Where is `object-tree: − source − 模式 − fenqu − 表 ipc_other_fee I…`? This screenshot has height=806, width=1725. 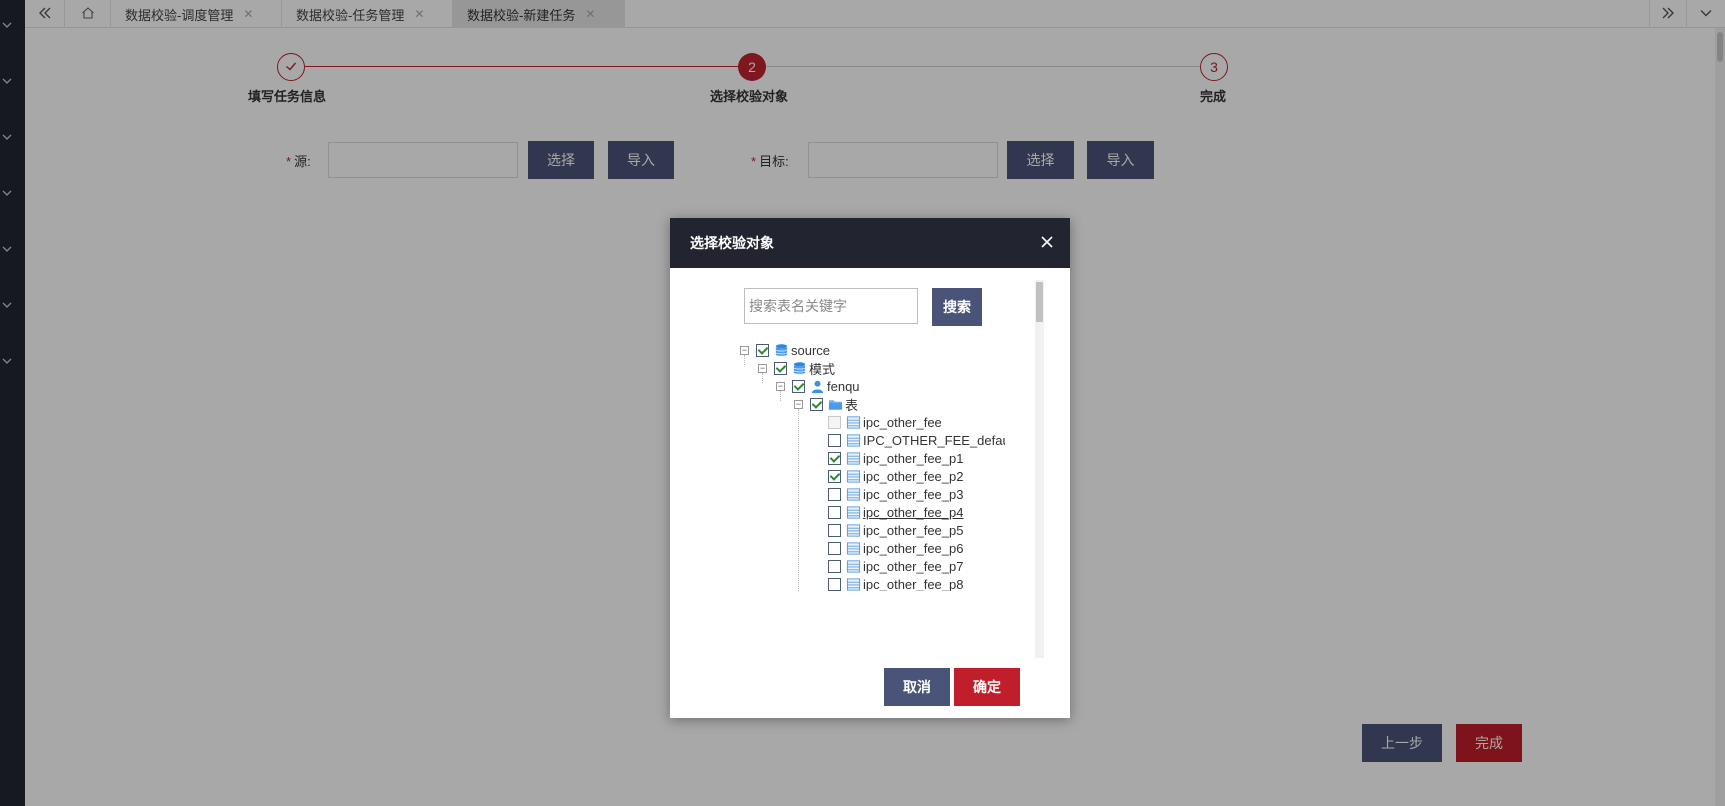
object-tree: − source − 模式 − fenqu − 表 ipc_other_fee I… is located at coordinates (872, 466).